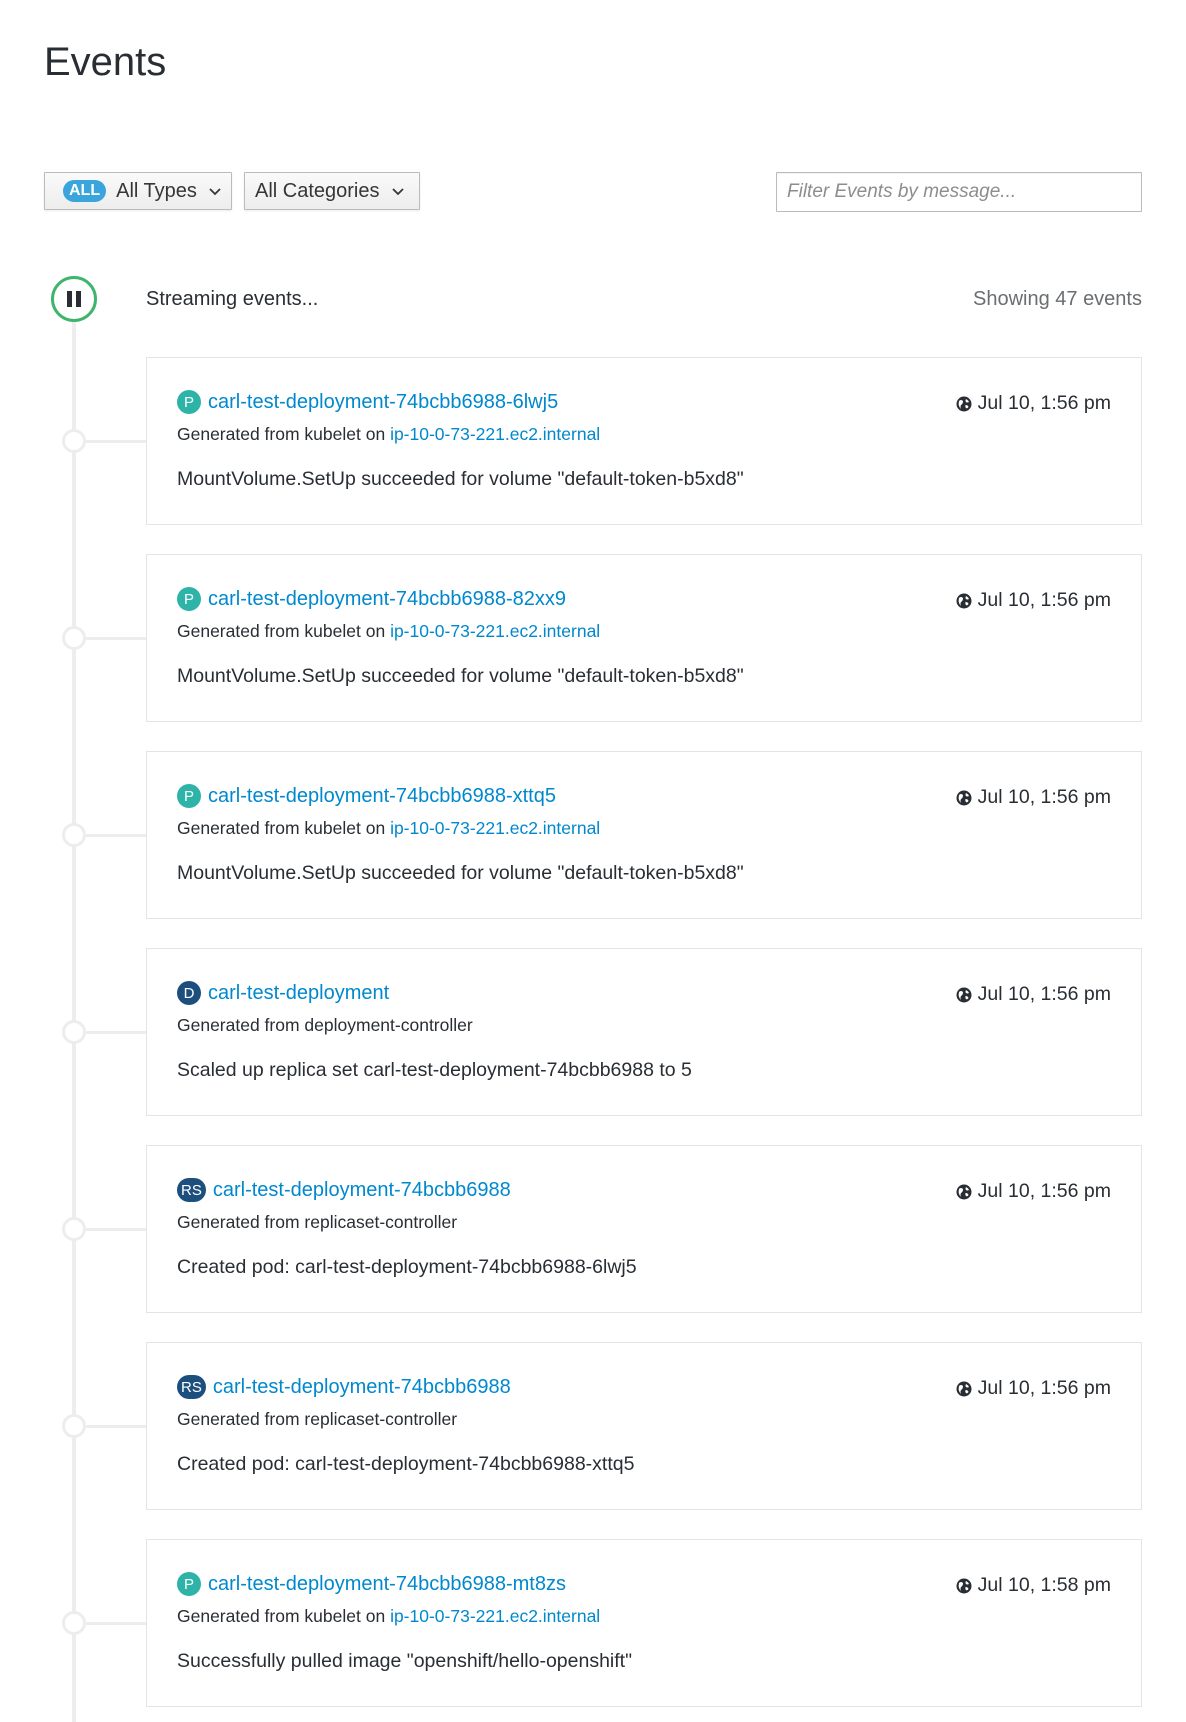  I want to click on pause-streaming-button, so click(74, 299).